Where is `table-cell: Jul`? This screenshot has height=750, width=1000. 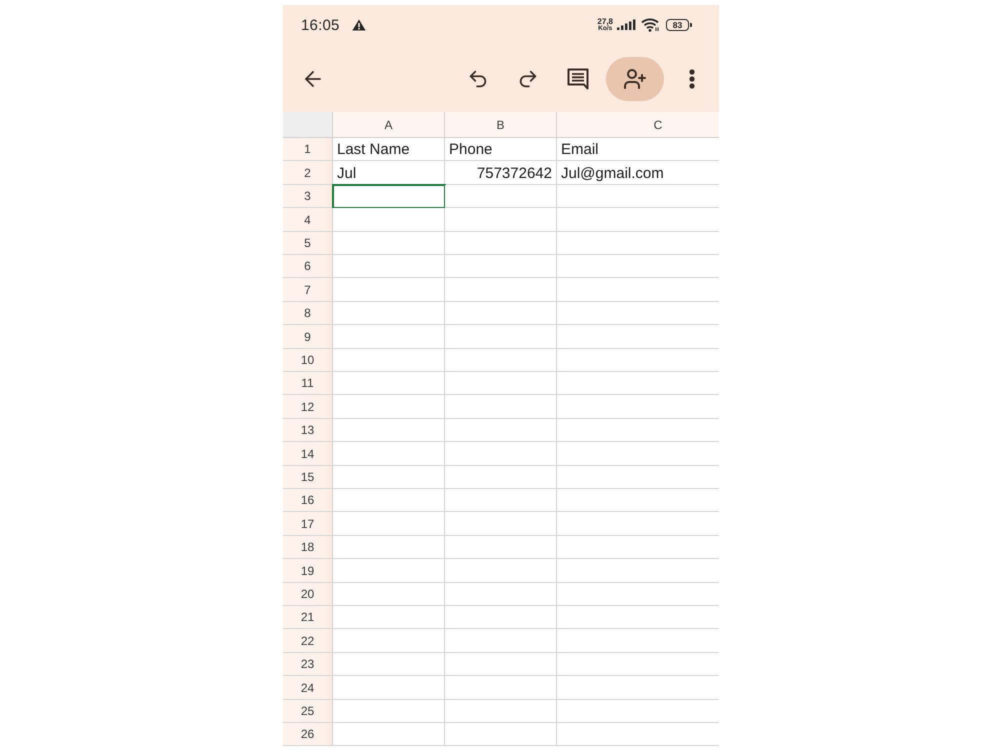
table-cell: Jul is located at coordinates (389, 173).